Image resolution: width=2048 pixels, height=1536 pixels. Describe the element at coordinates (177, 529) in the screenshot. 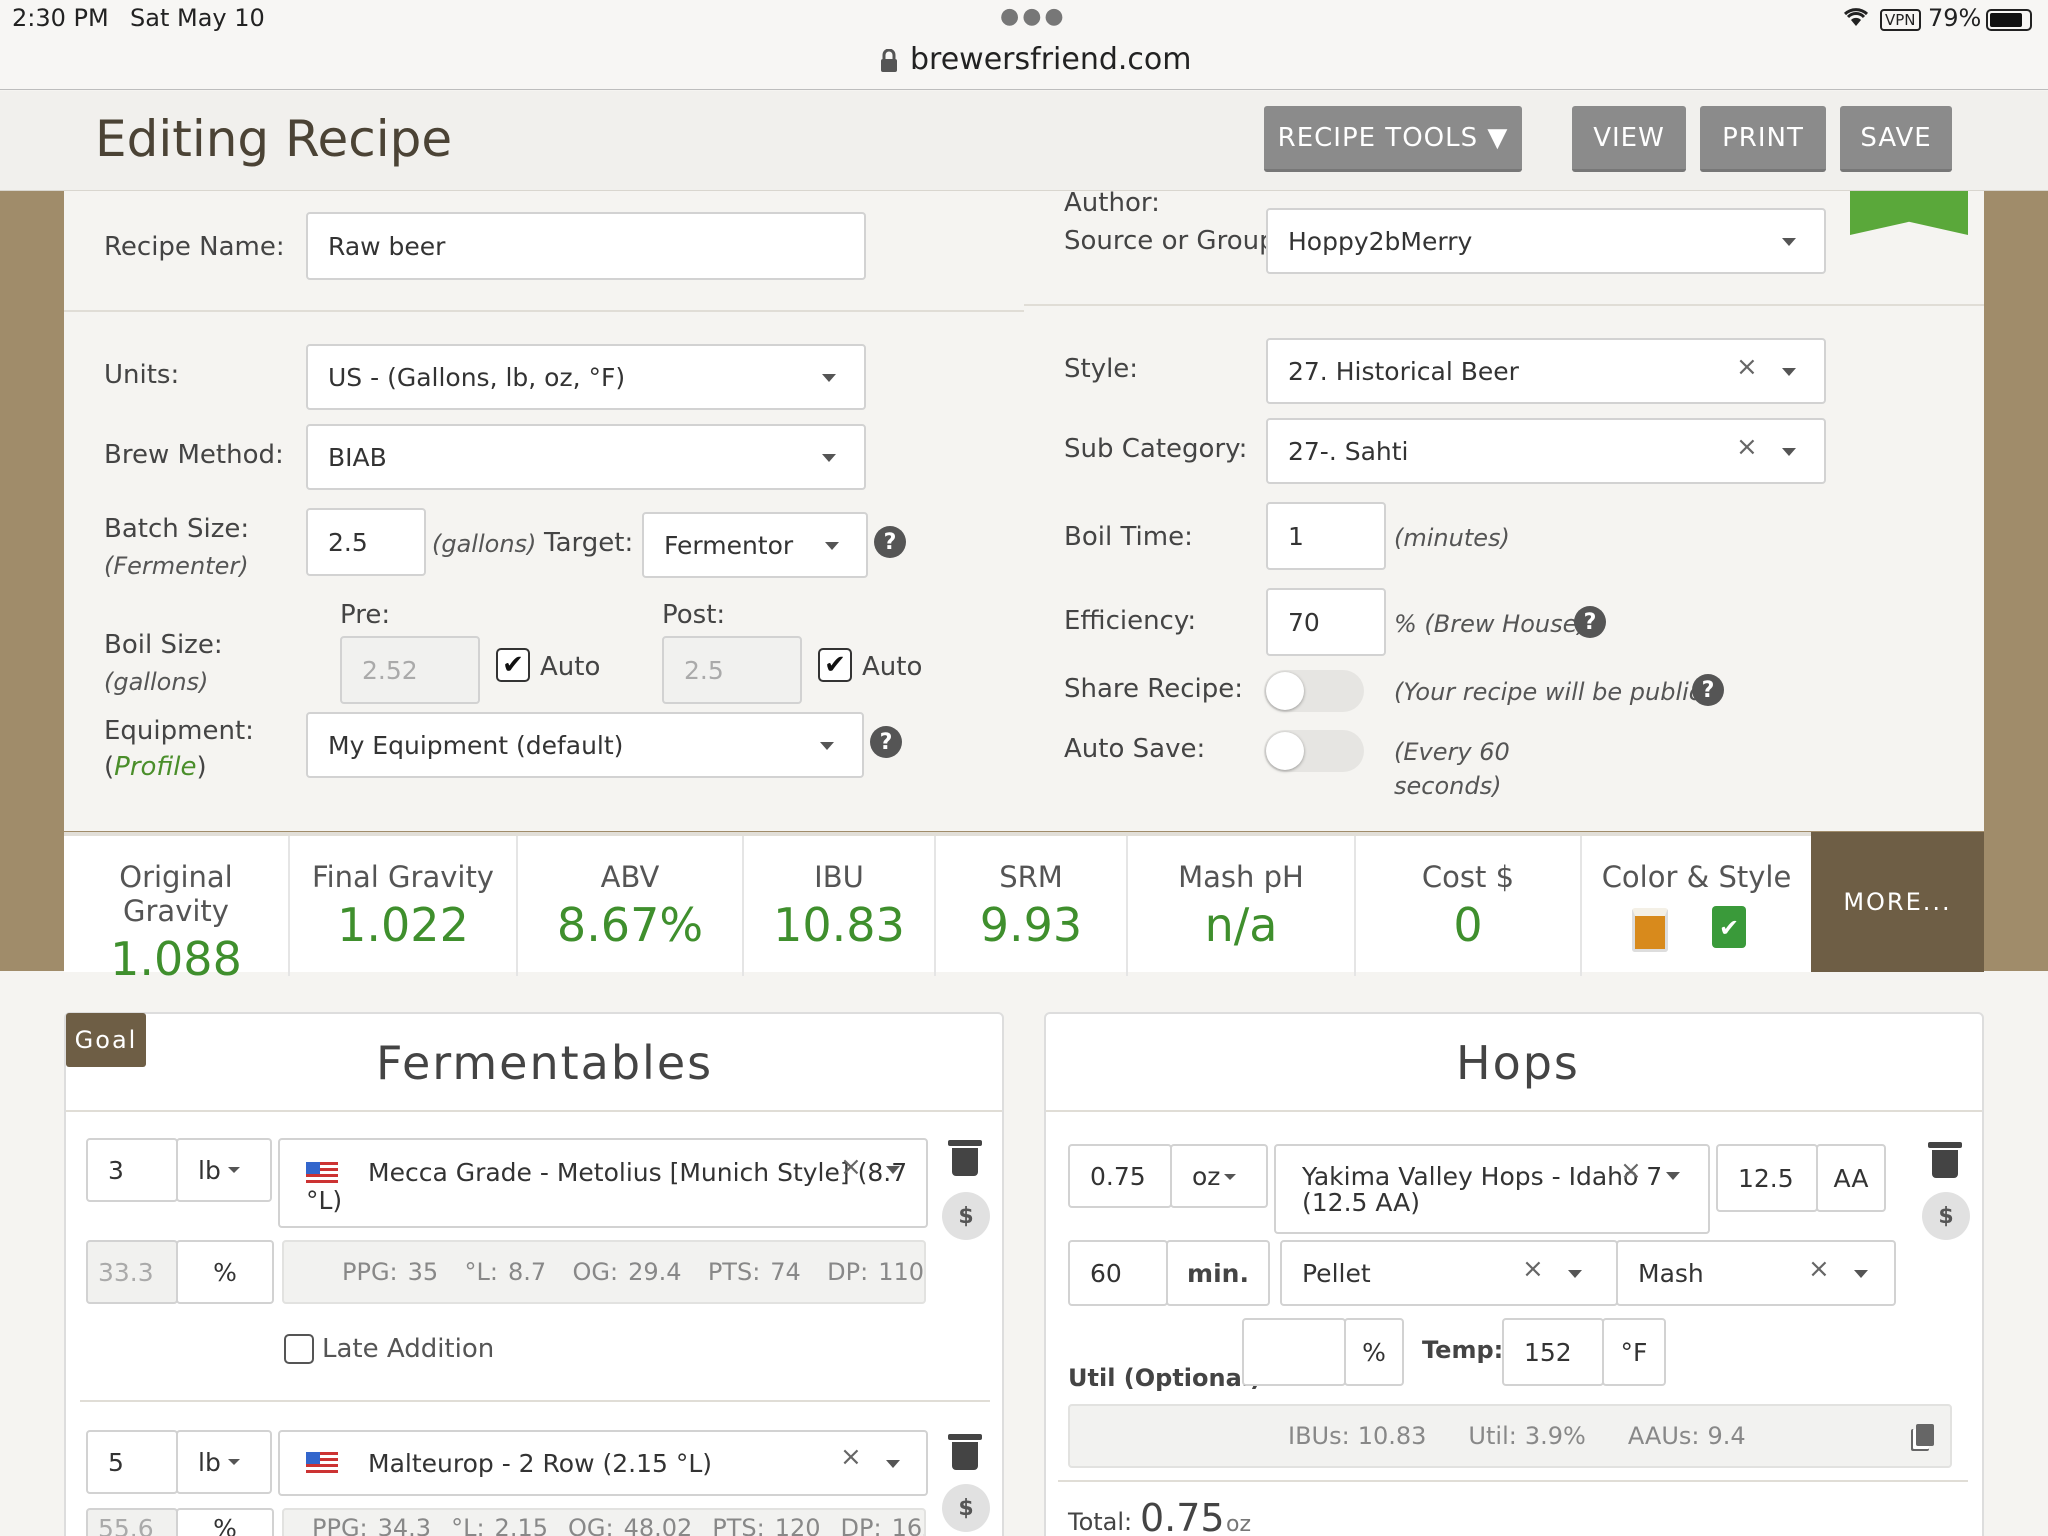

I see `batch-size-label: Batch Size:` at that location.